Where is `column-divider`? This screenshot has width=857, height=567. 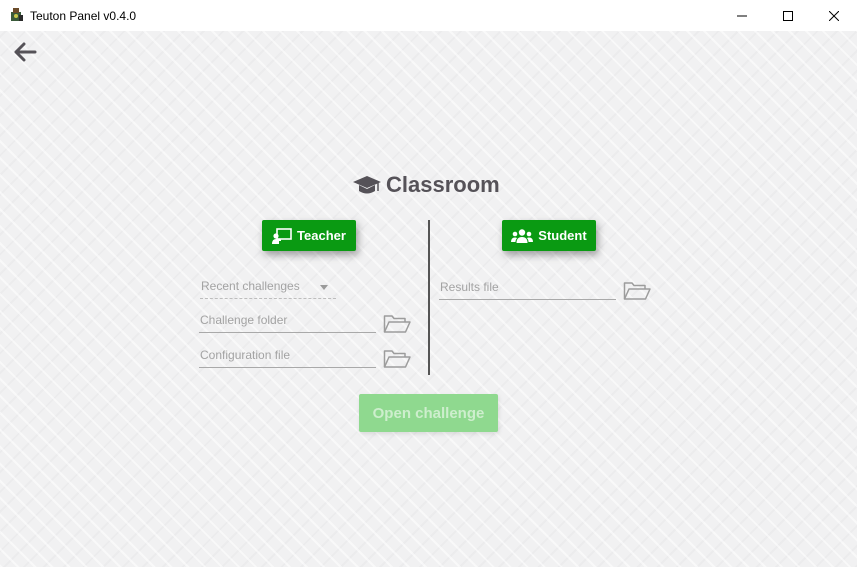
column-divider is located at coordinates (429, 297).